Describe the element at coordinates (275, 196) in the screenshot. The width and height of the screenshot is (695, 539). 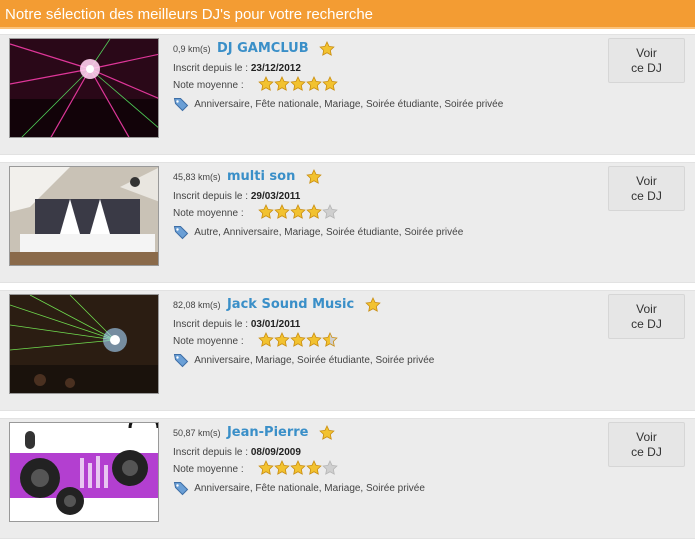
I see `registered-date: 29/03/2011` at that location.